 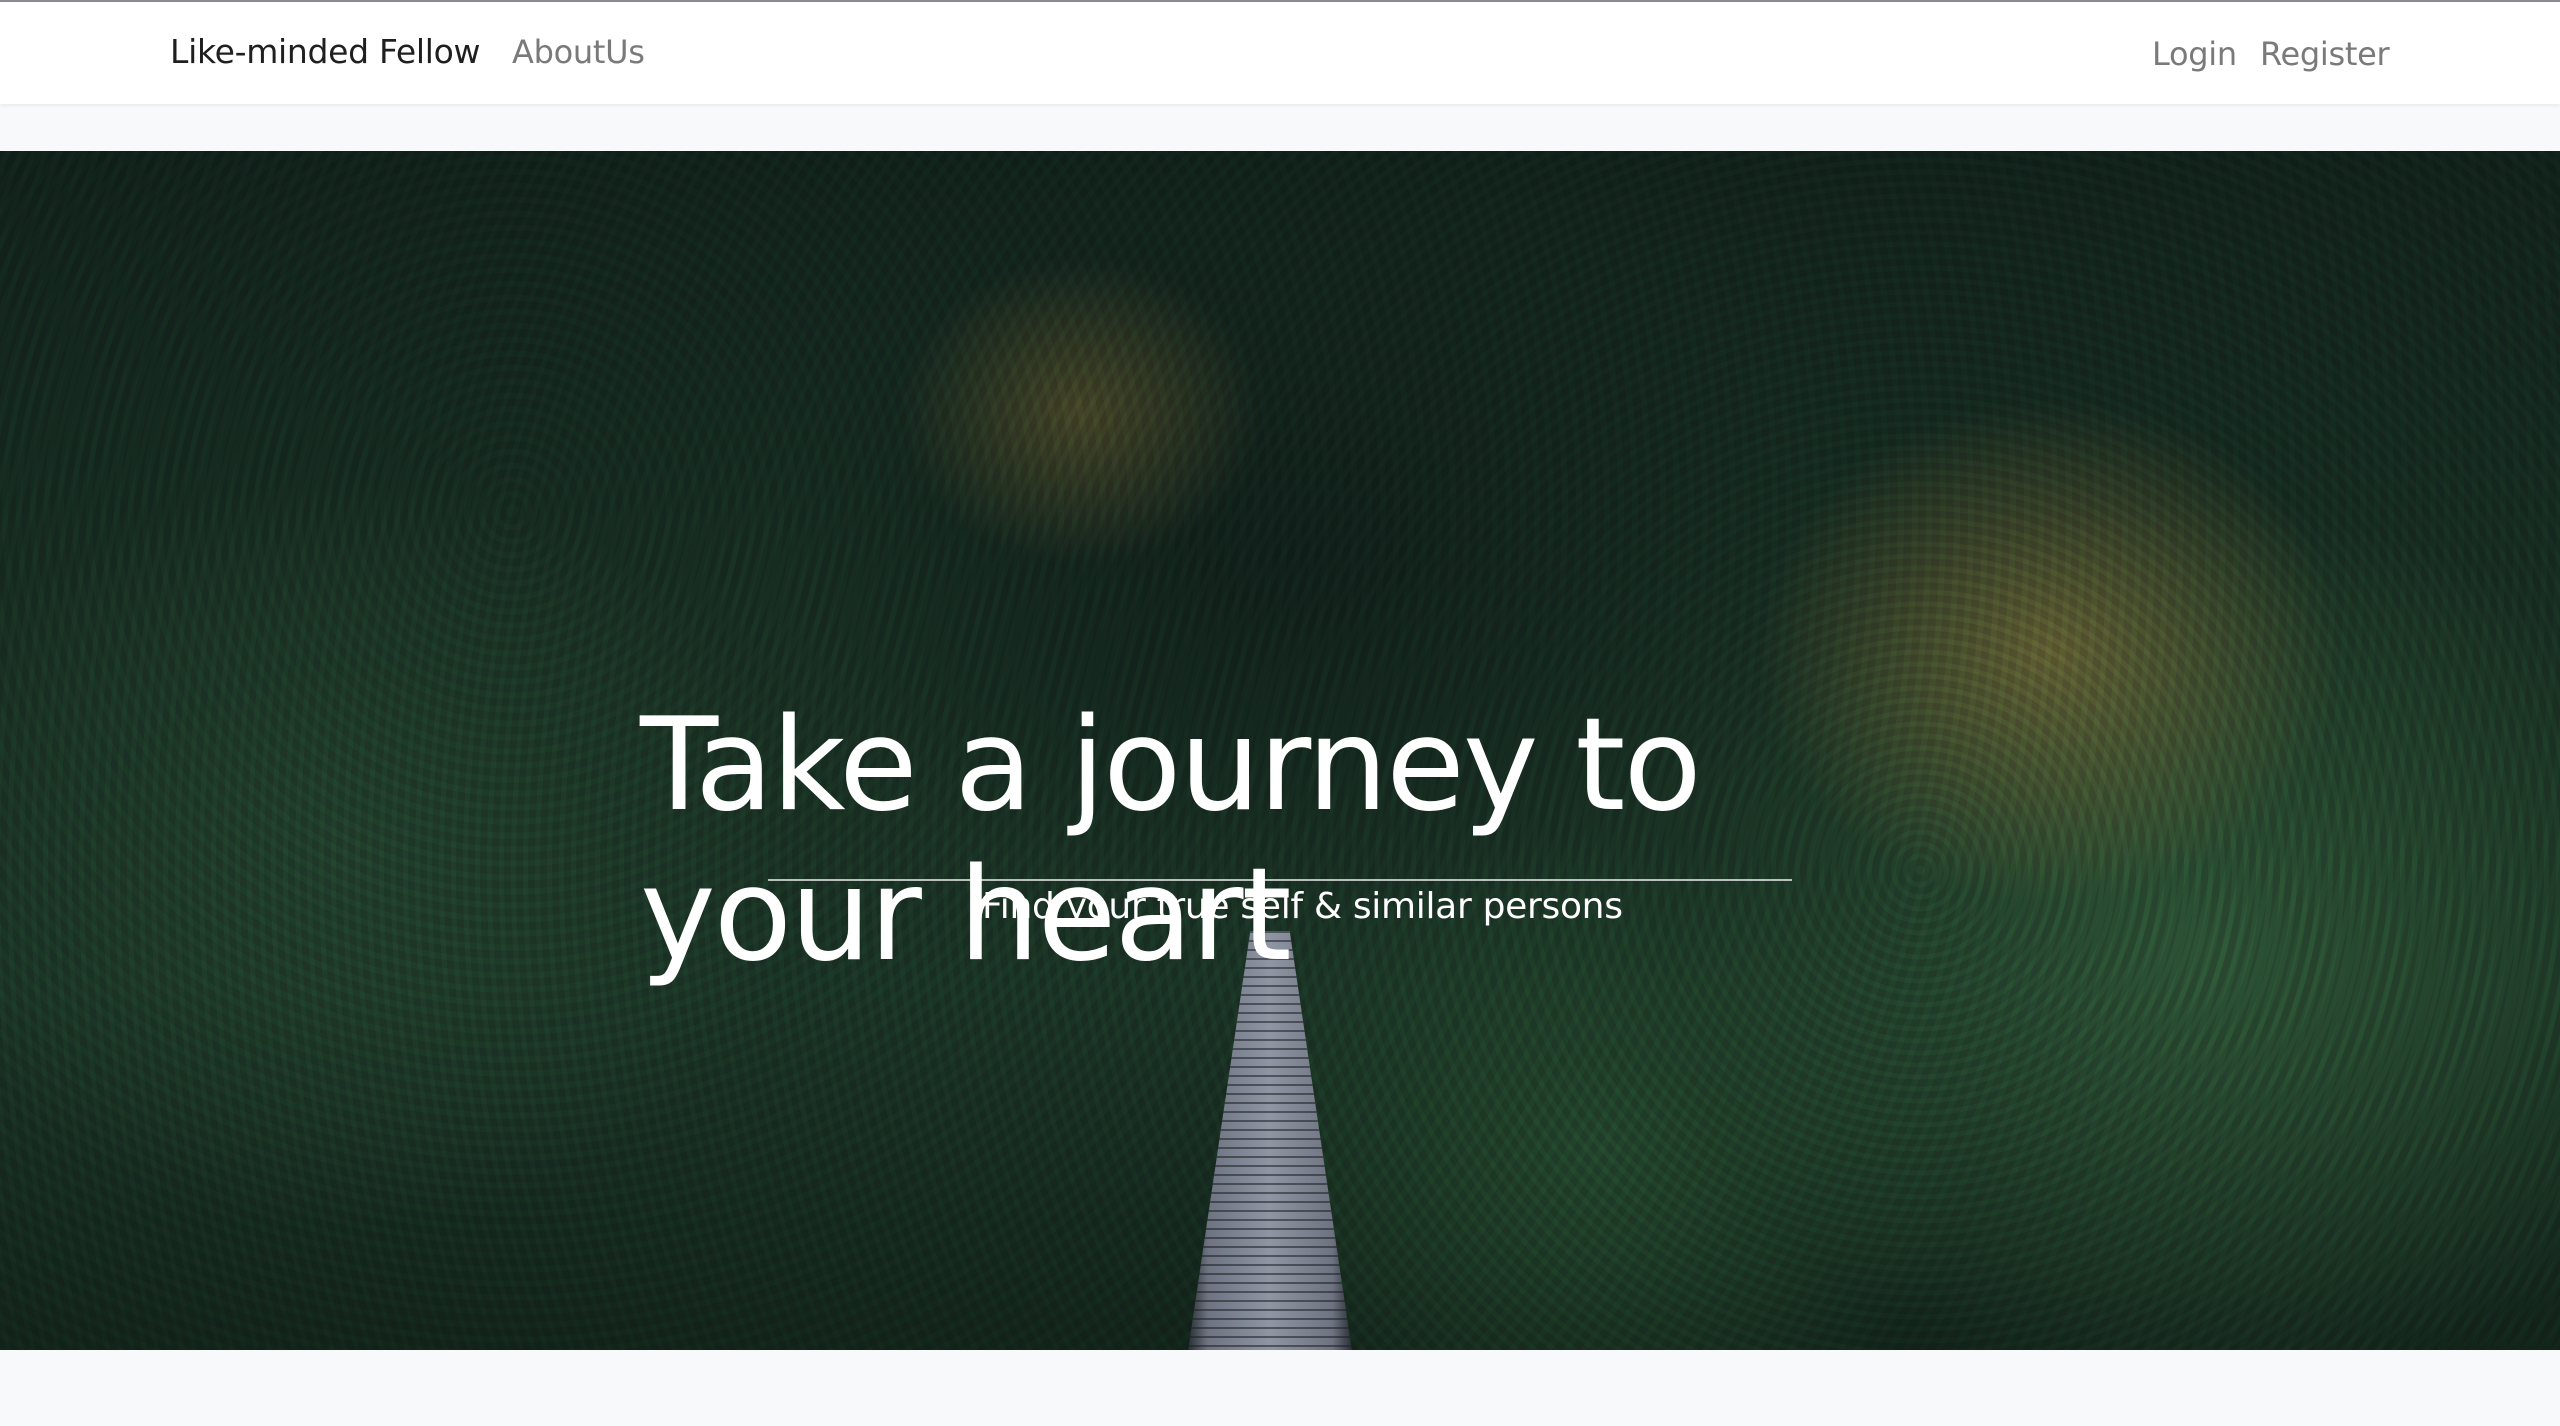 What do you see at coordinates (578, 52) in the screenshot?
I see `nav-link-aboutus: AboutUs` at bounding box center [578, 52].